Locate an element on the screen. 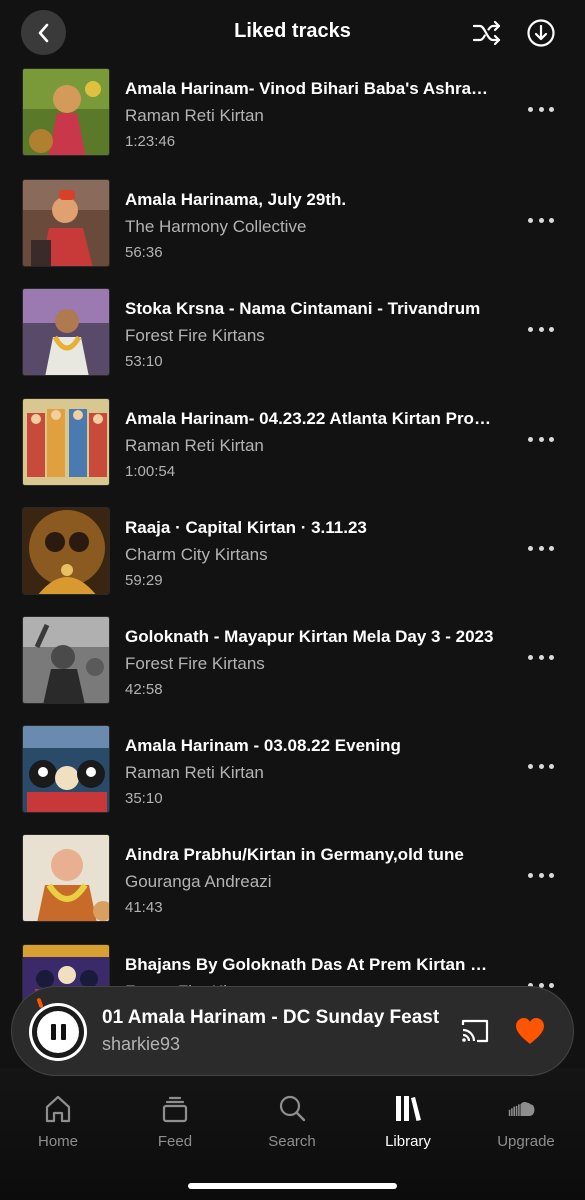  track-title: Amala Harinama, July 29th. is located at coordinates (236, 199).